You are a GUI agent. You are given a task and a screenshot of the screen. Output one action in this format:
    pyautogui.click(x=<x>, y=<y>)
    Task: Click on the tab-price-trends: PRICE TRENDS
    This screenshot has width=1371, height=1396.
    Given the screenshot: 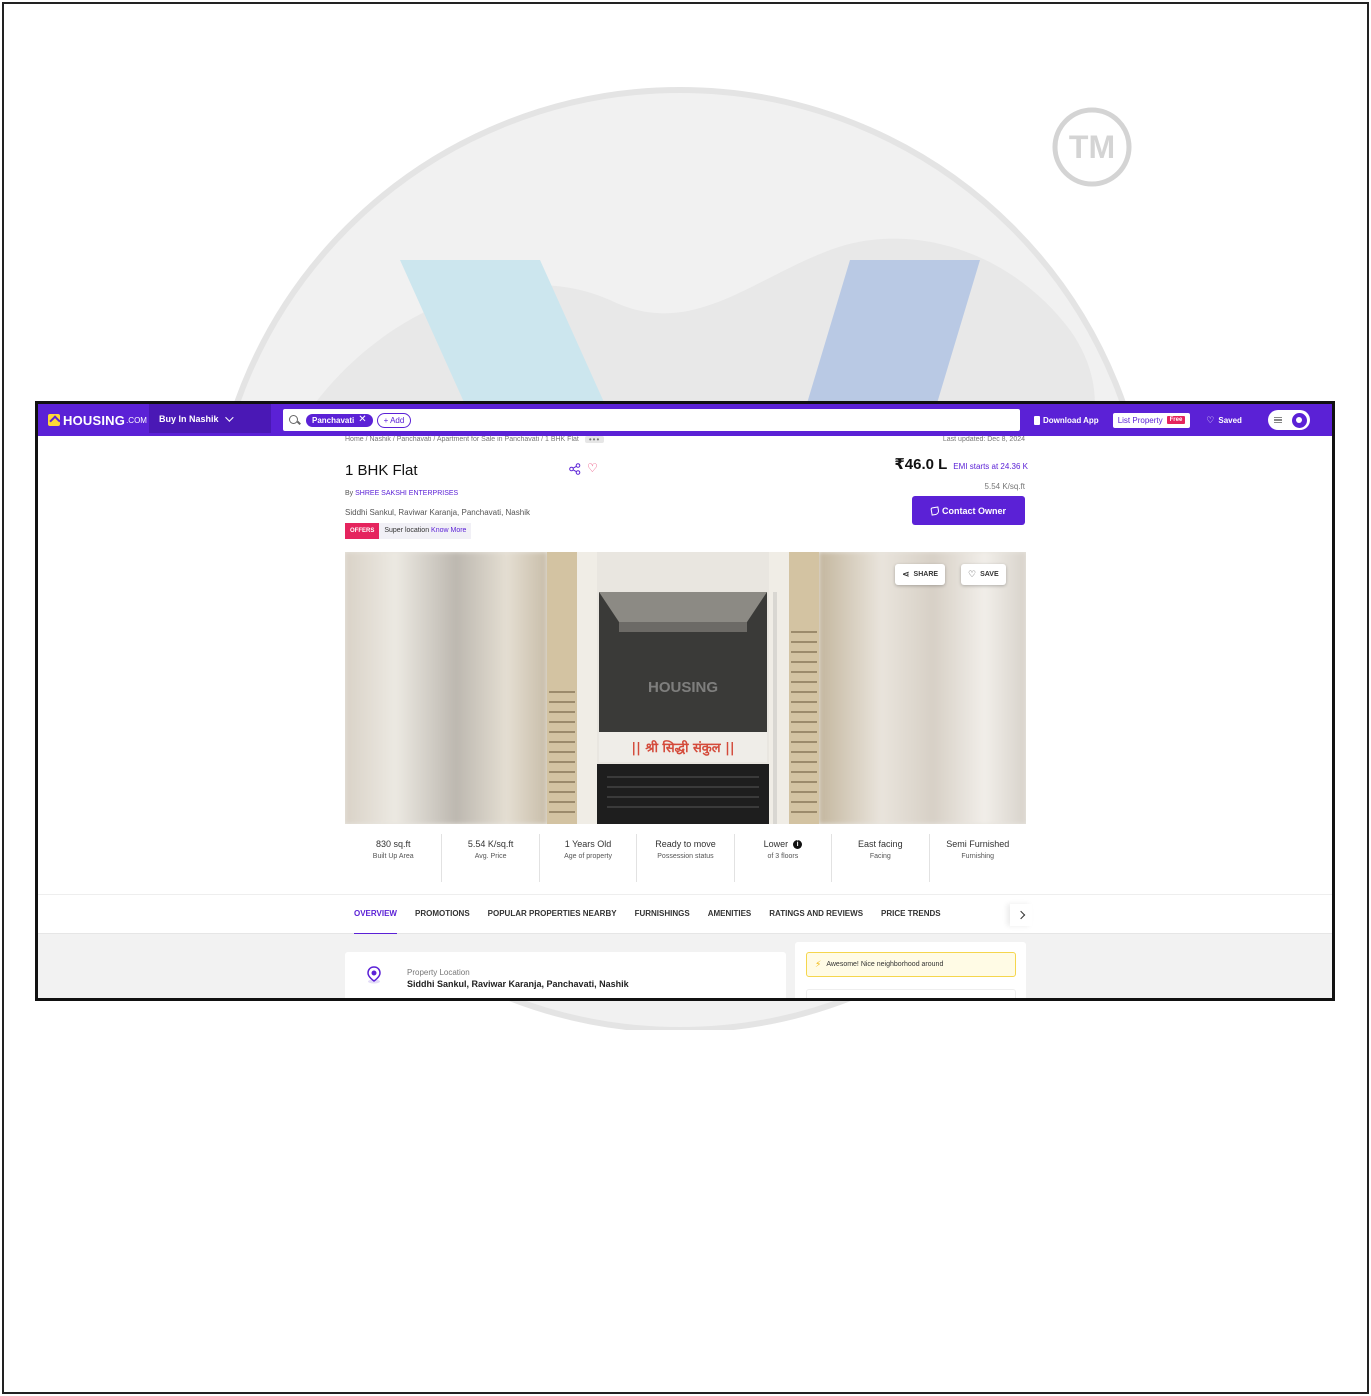 What is the action you would take?
    pyautogui.click(x=911, y=915)
    